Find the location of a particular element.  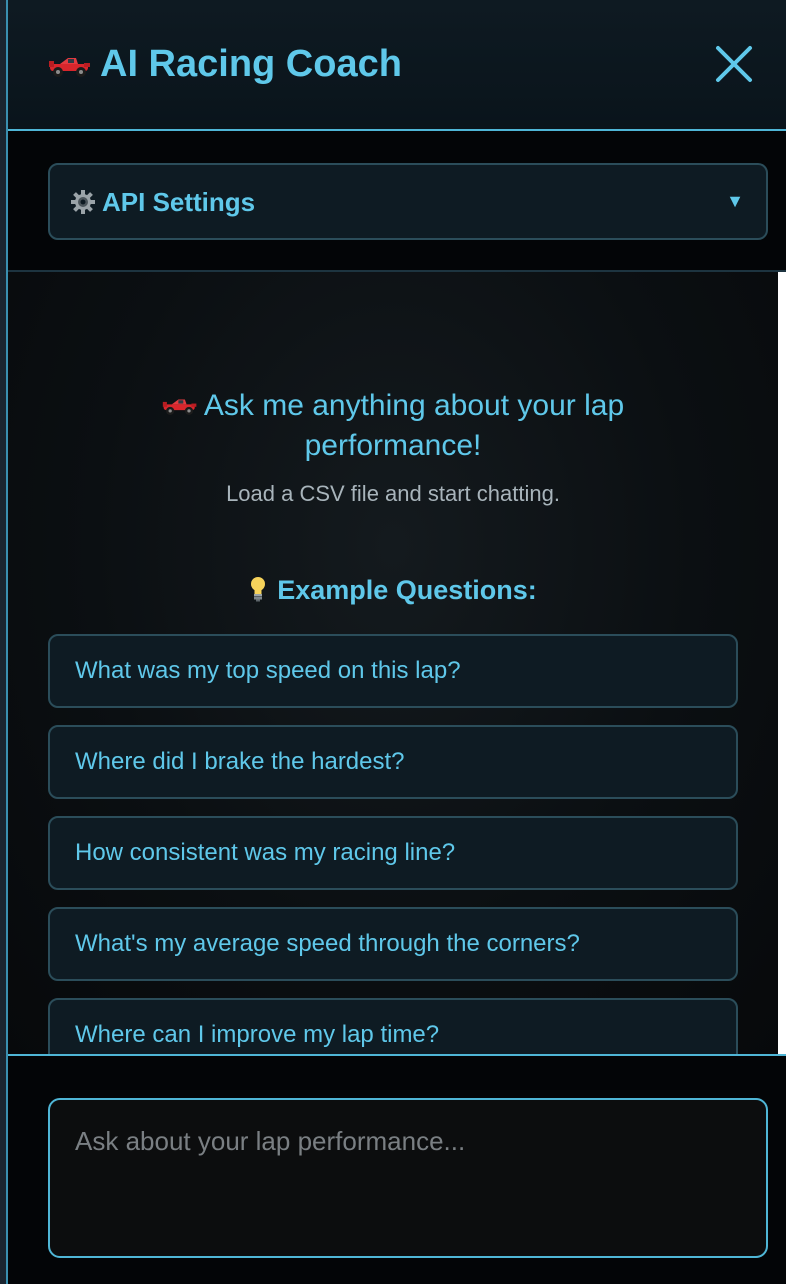

api-settings-toggle: API Settings ▼ is located at coordinates (408, 201).